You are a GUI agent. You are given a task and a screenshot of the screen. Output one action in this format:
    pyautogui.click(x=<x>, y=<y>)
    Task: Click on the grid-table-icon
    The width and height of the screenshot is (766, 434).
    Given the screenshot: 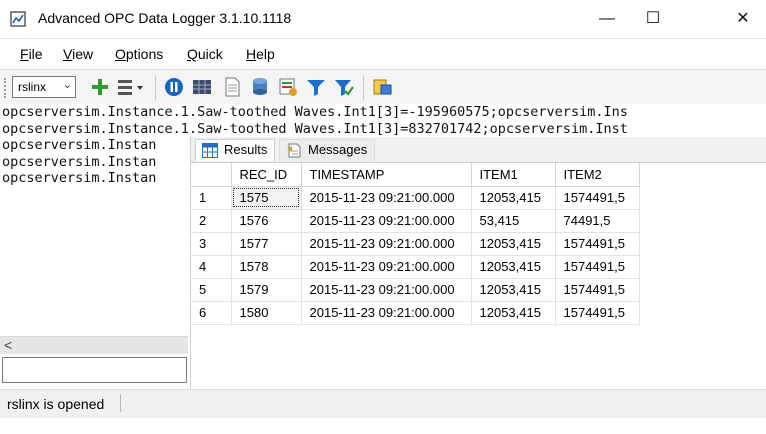 What is the action you would take?
    pyautogui.click(x=210, y=150)
    